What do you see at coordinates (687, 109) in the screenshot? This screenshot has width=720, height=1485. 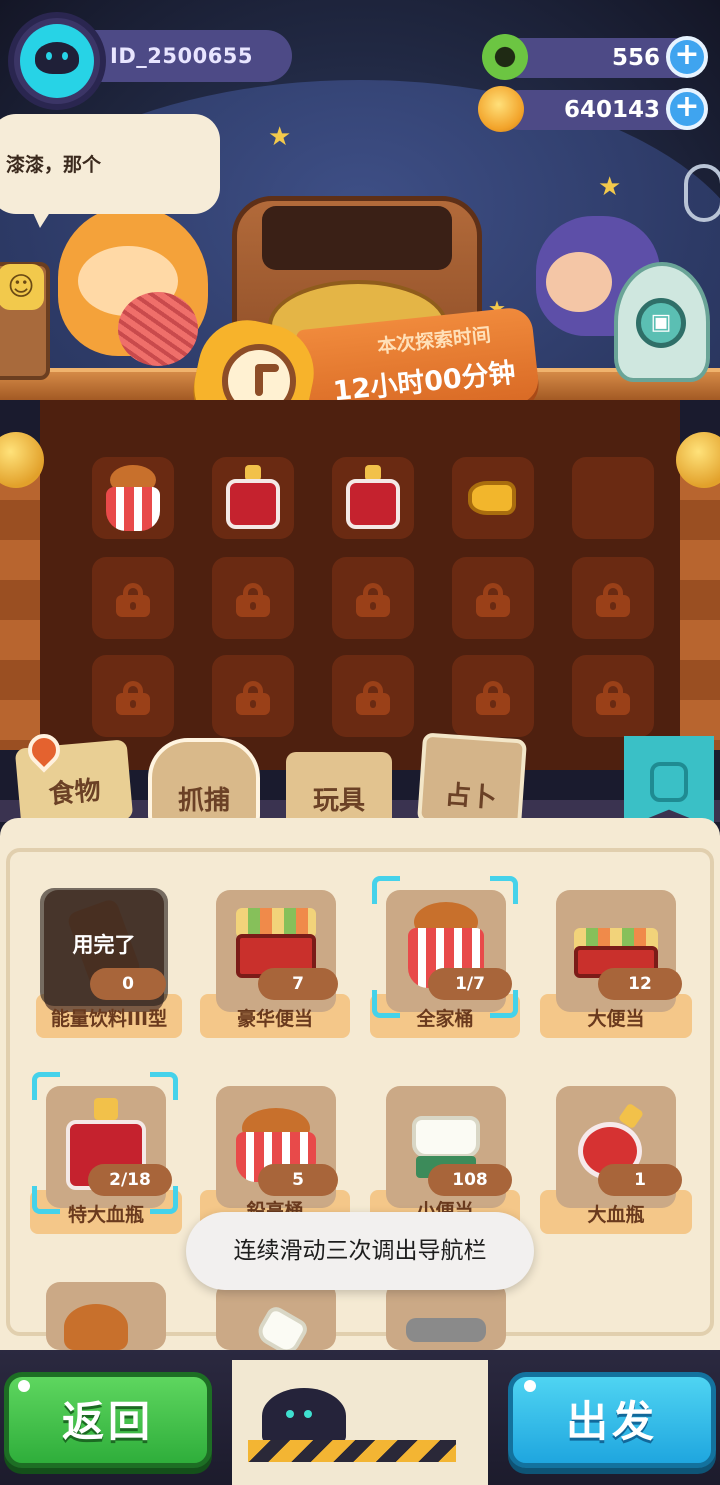 I see `add-gold-currency-button: +` at bounding box center [687, 109].